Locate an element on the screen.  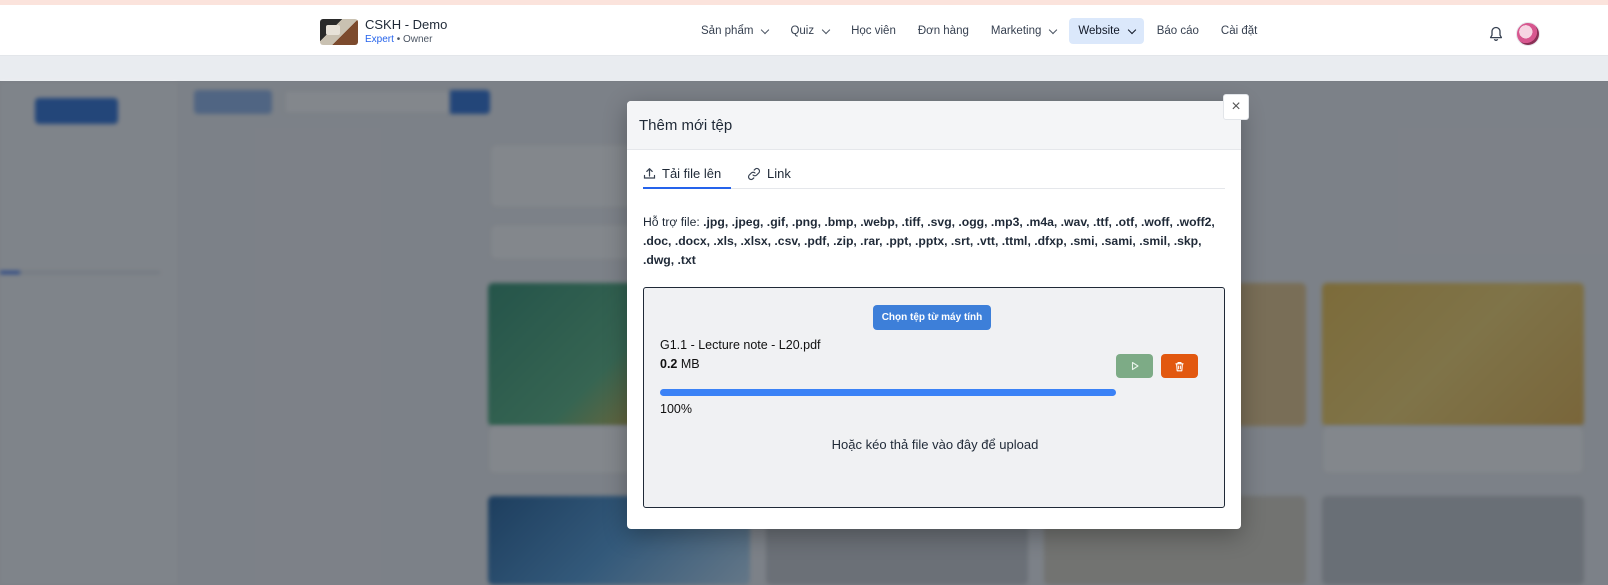
tab-link: Link is located at coordinates (769, 177).